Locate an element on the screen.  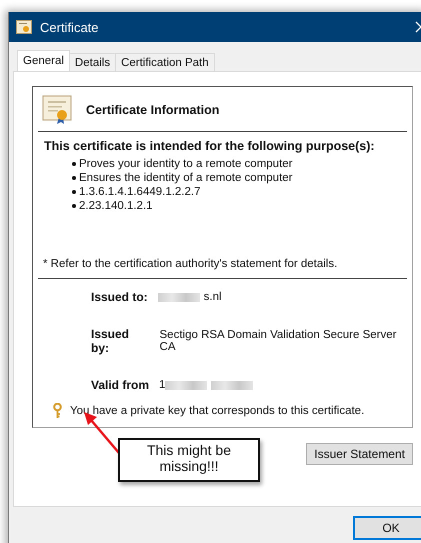
field-value: s.nl is located at coordinates (213, 297).